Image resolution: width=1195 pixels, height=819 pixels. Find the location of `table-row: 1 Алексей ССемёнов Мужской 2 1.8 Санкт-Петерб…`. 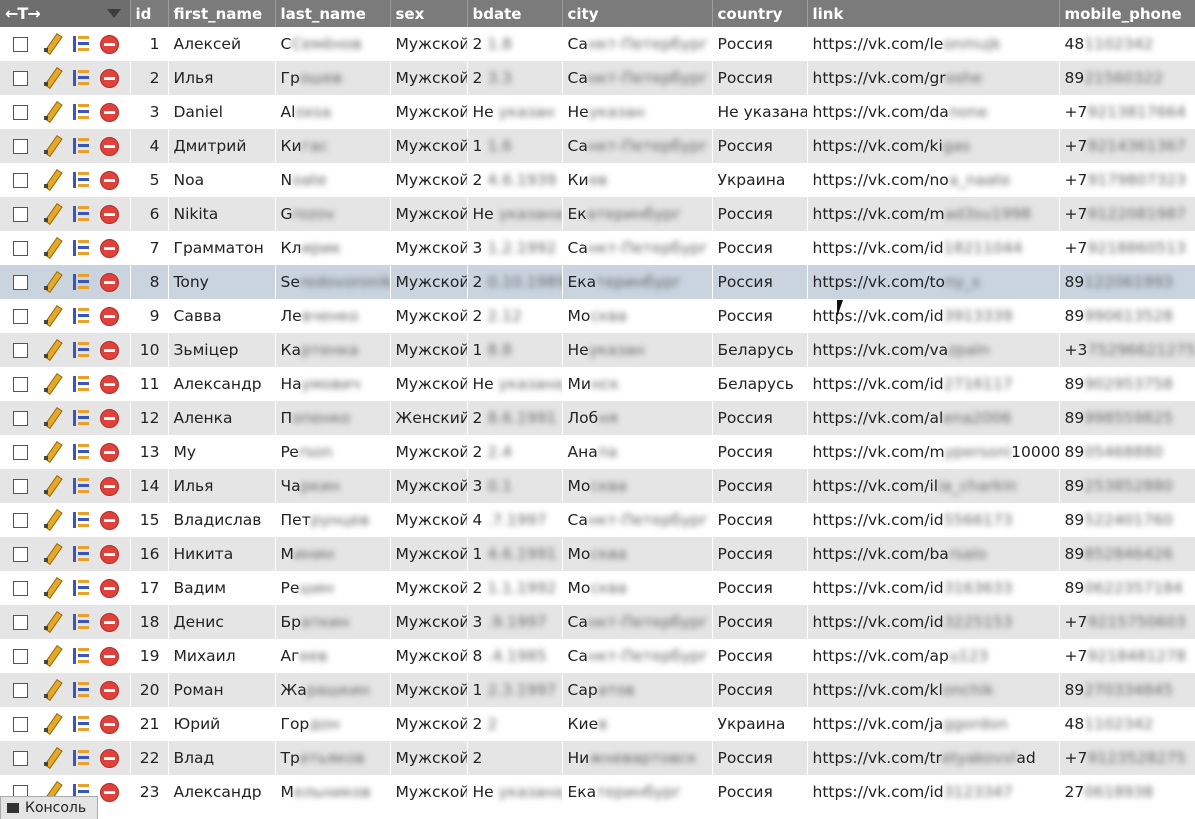

table-row: 1 Алексей ССемёнов Мужской 2 1.8 Санкт-Петерб… is located at coordinates (597, 44).